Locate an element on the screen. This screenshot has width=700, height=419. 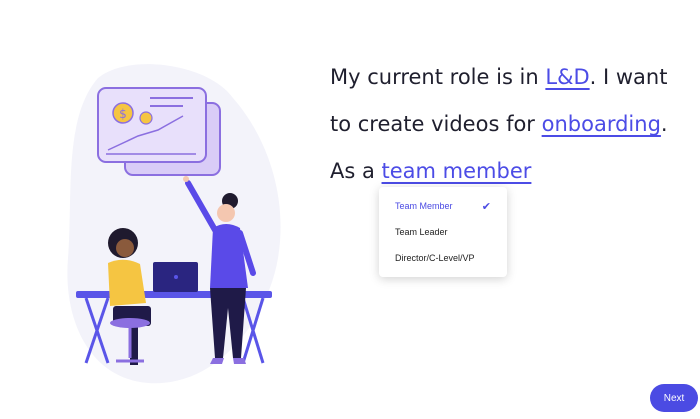
sentence-text: to create videos for is located at coordinates (436, 124).